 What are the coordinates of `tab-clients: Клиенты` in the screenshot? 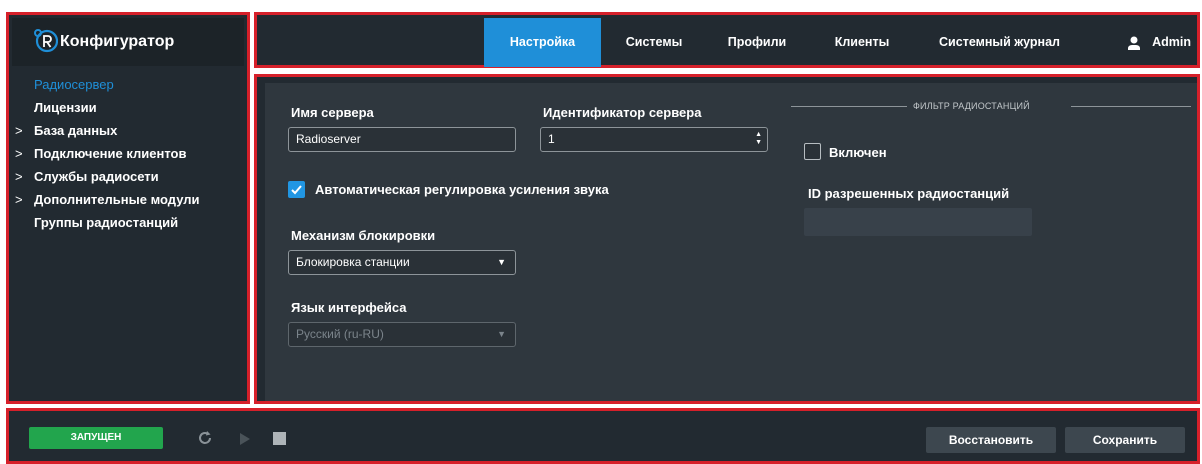 It's located at (862, 42).